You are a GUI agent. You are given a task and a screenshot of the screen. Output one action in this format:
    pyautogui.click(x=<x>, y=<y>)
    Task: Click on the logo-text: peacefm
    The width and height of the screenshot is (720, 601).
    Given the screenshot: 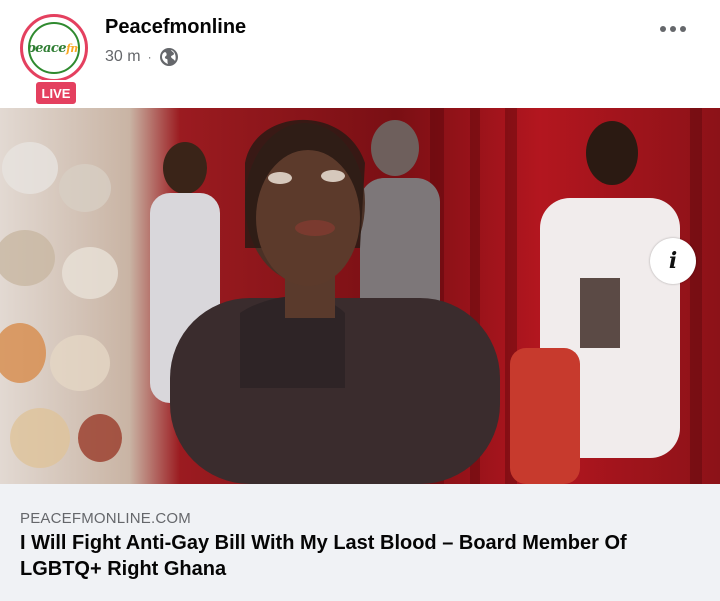 What is the action you would take?
    pyautogui.click(x=54, y=48)
    